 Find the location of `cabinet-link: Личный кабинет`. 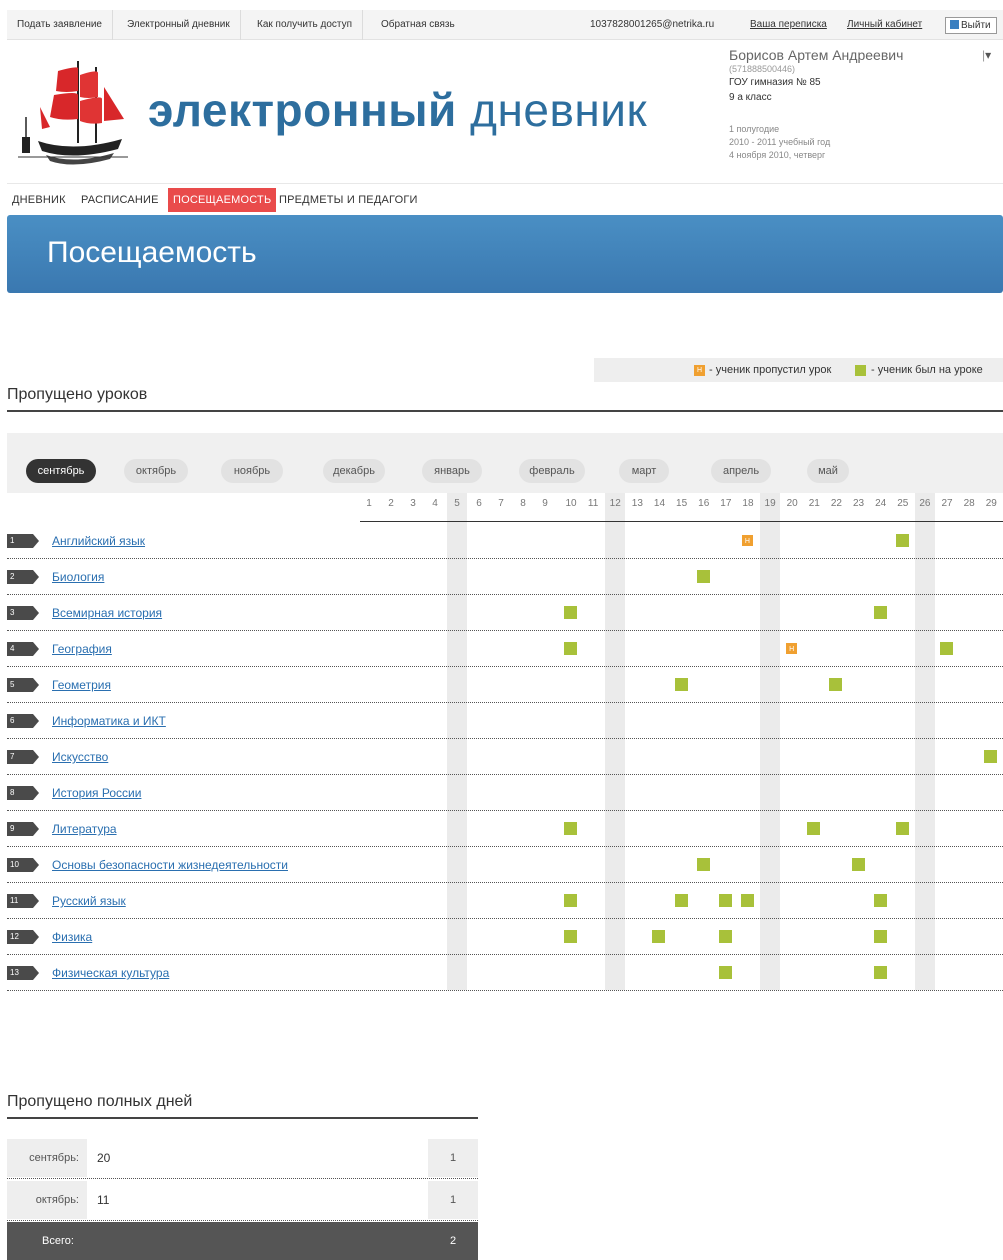

cabinet-link: Личный кабинет is located at coordinates (884, 25).